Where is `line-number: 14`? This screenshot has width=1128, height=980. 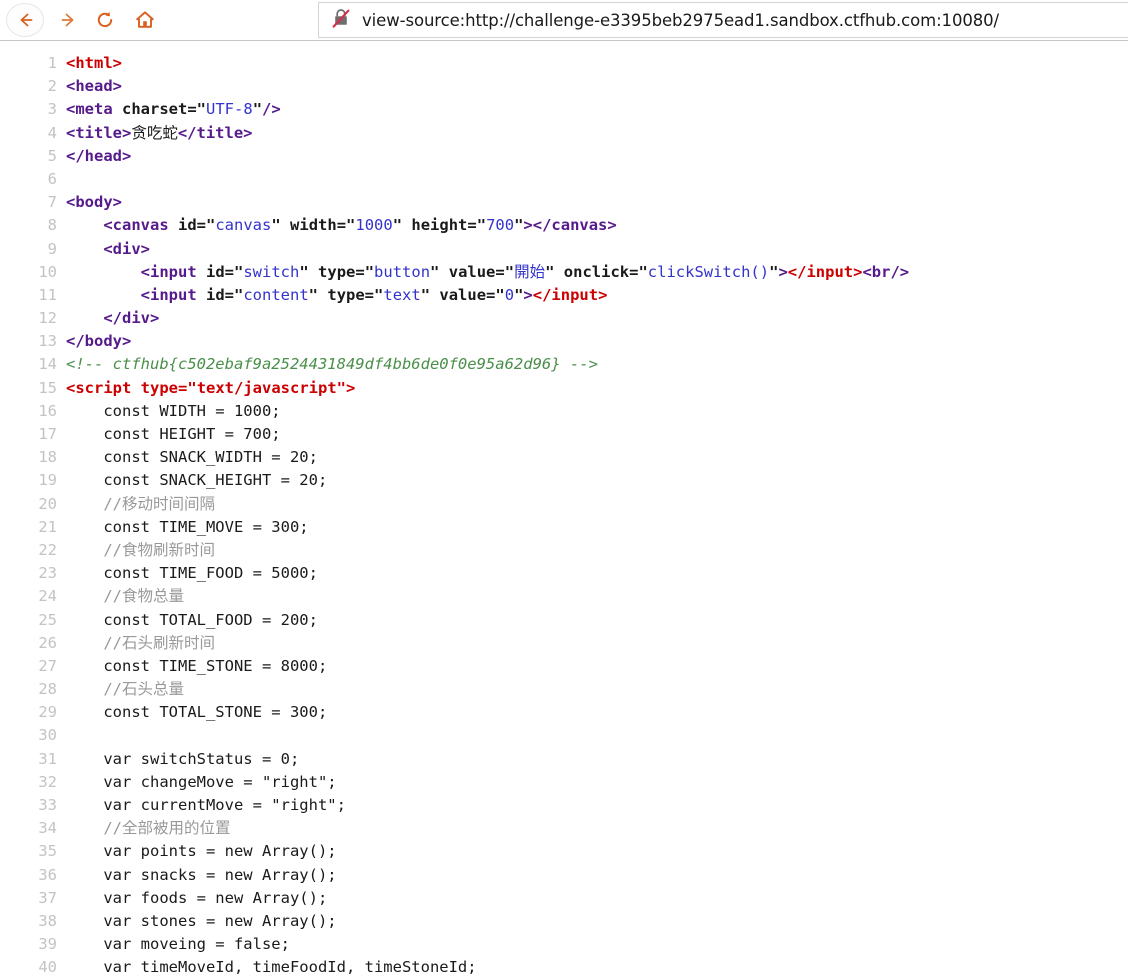 line-number: 14 is located at coordinates (47, 364).